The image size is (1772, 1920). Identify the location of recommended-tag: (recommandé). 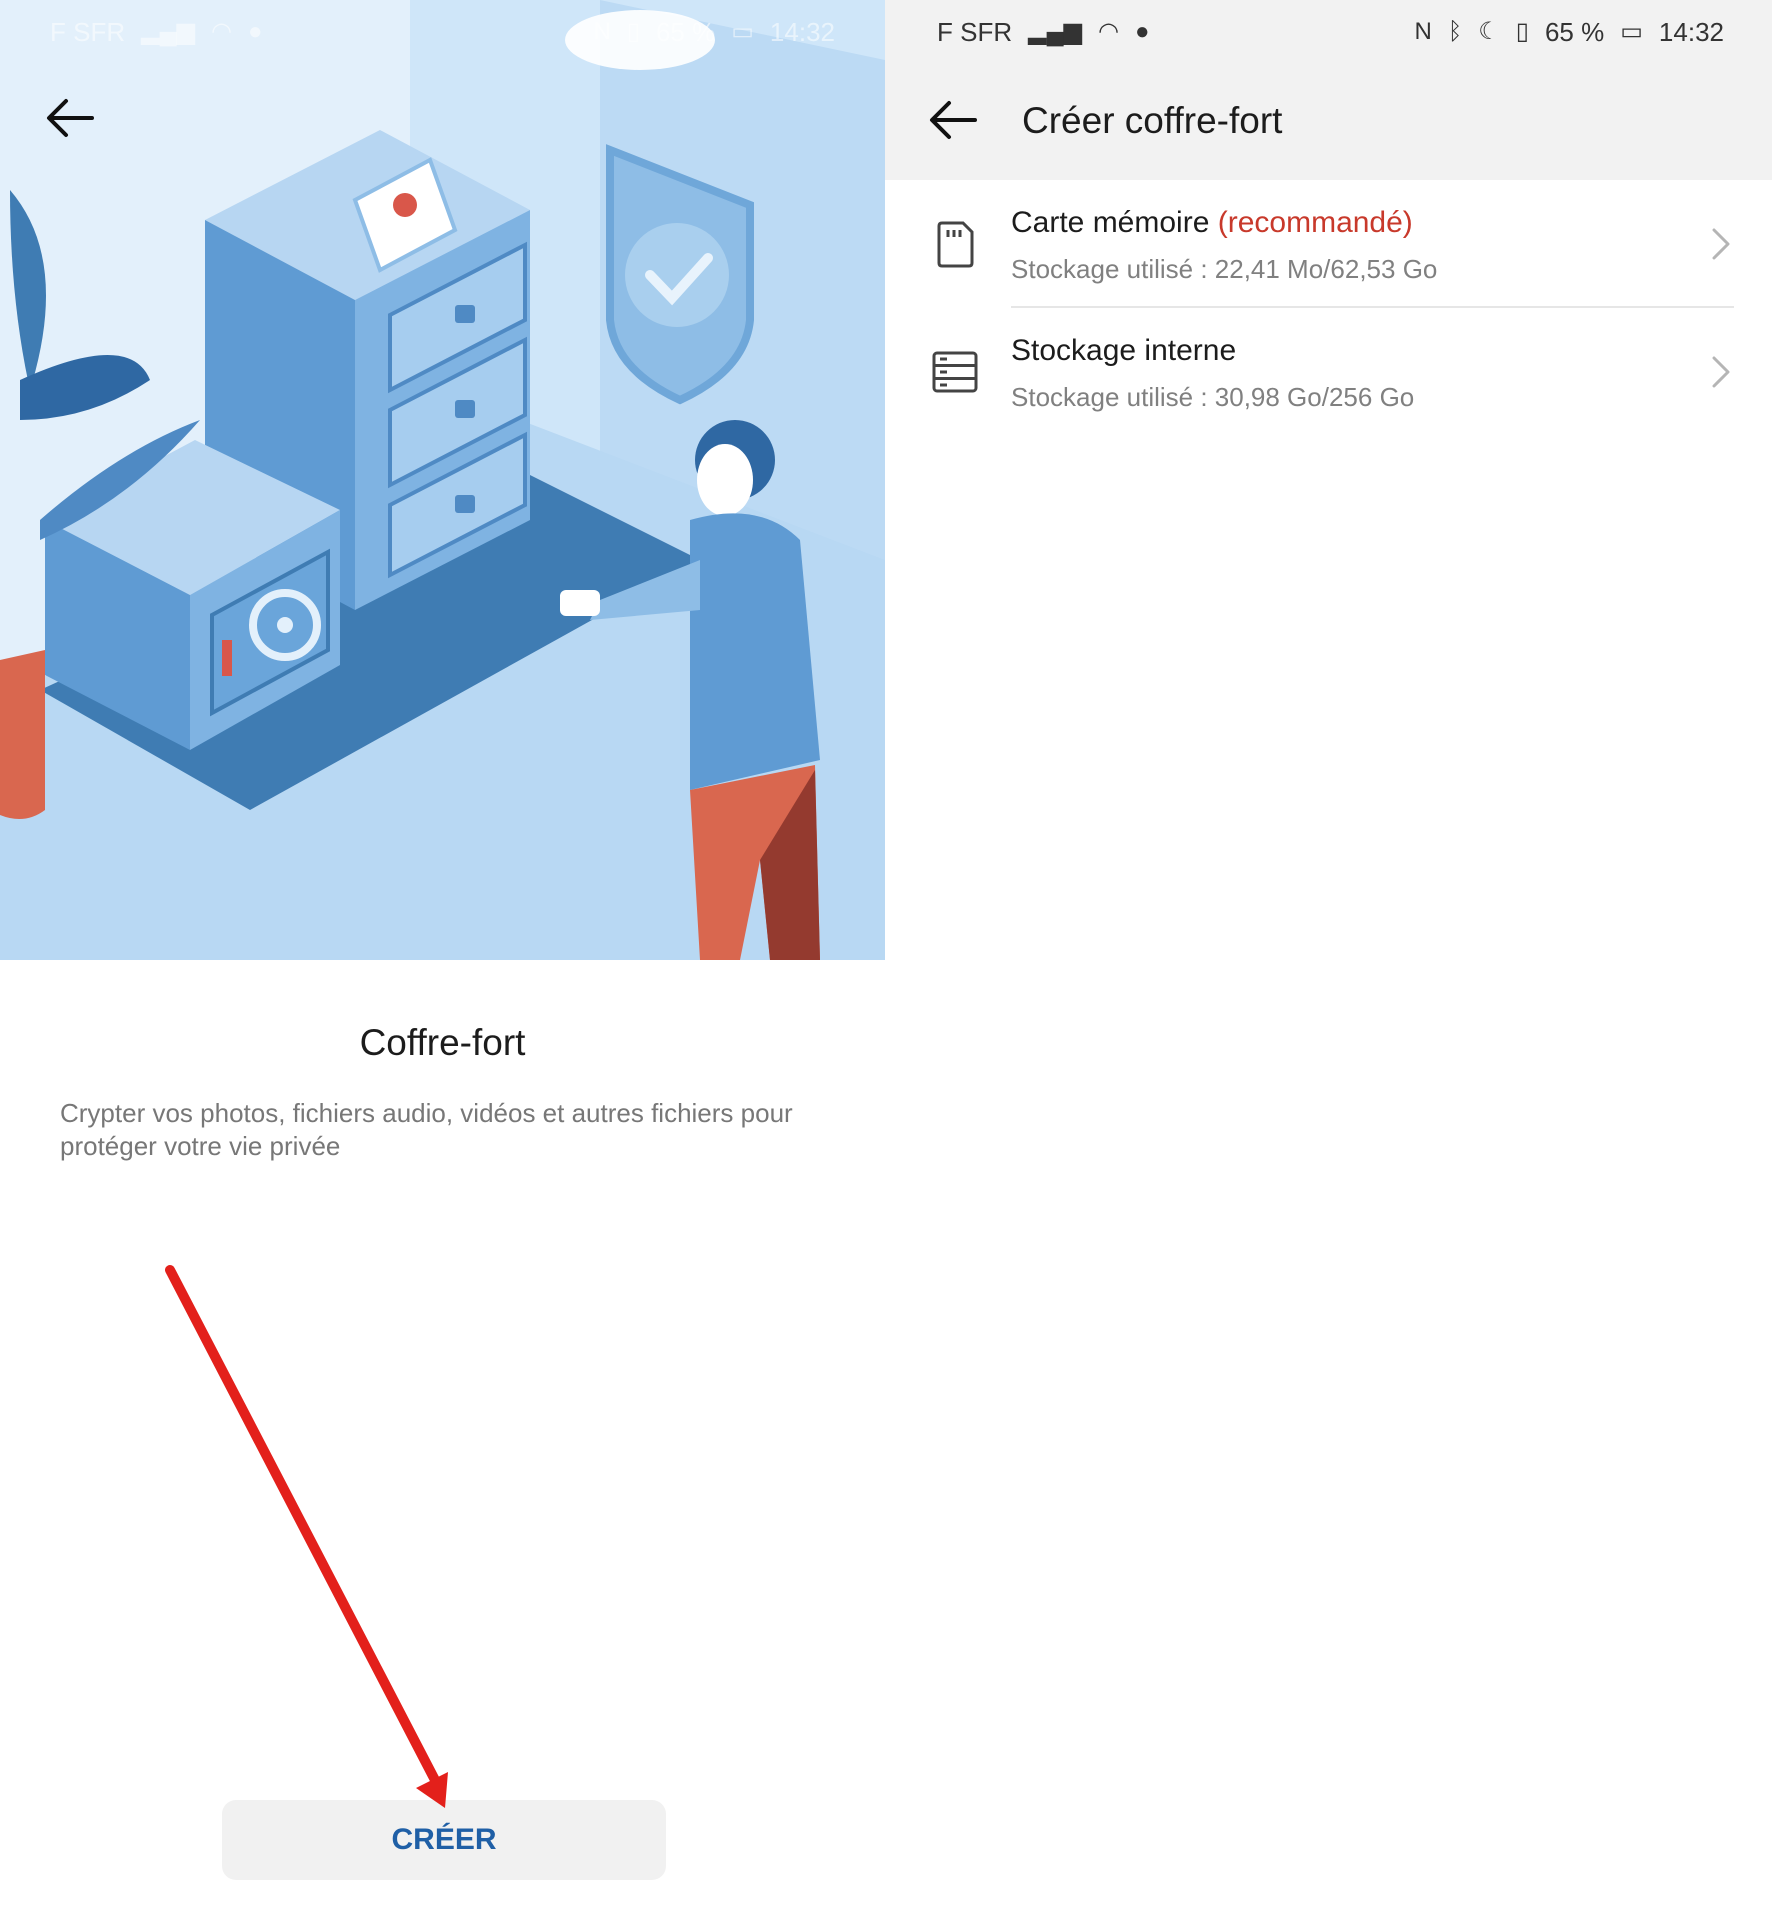
(1315, 222).